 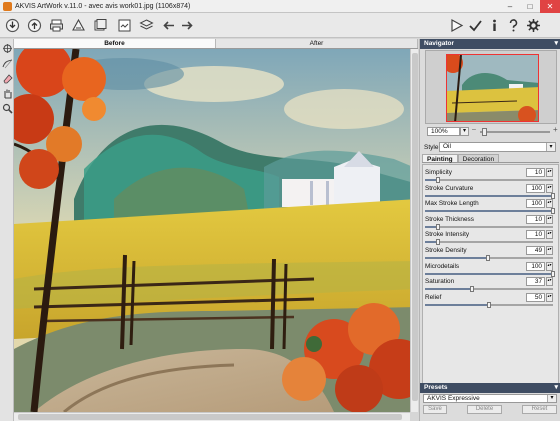 I want to click on zoom-slider-knob, so click(x=484, y=132).